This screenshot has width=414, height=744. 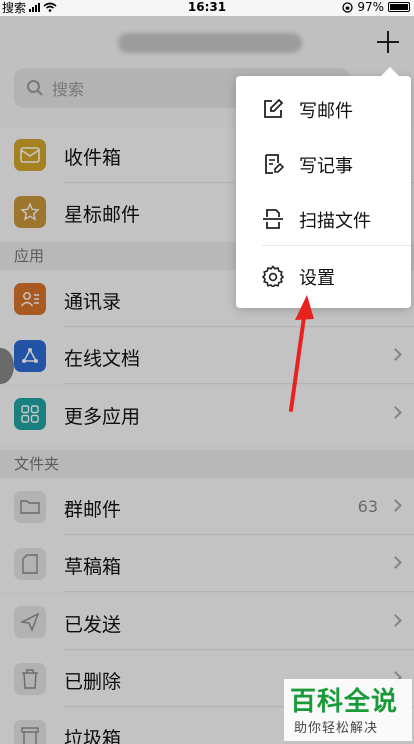 I want to click on menu-item-compose-mail: 写邮件, so click(x=323, y=108).